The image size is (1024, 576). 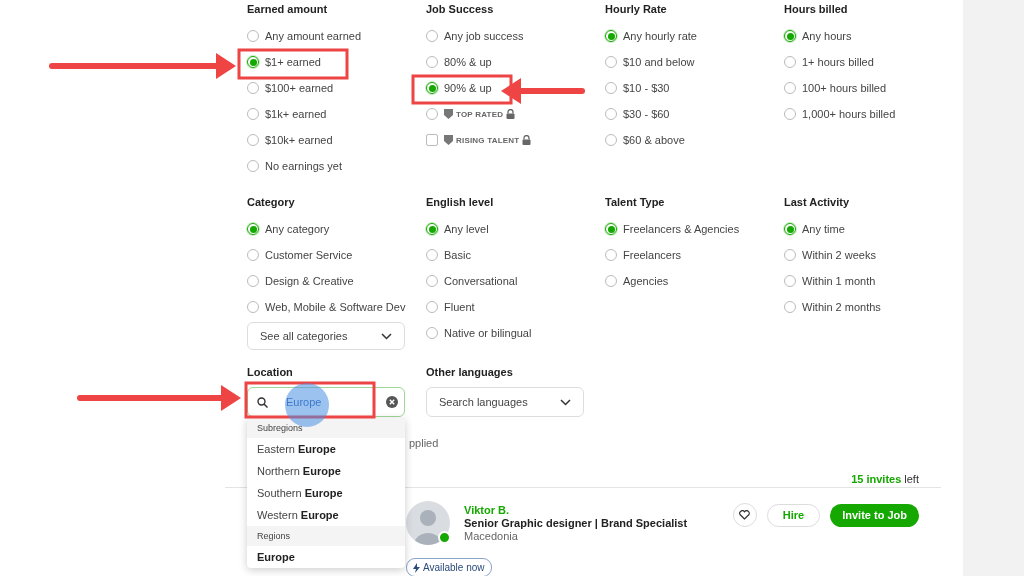 What do you see at coordinates (635, 202) in the screenshot?
I see `filter-heading: Talent Type` at bounding box center [635, 202].